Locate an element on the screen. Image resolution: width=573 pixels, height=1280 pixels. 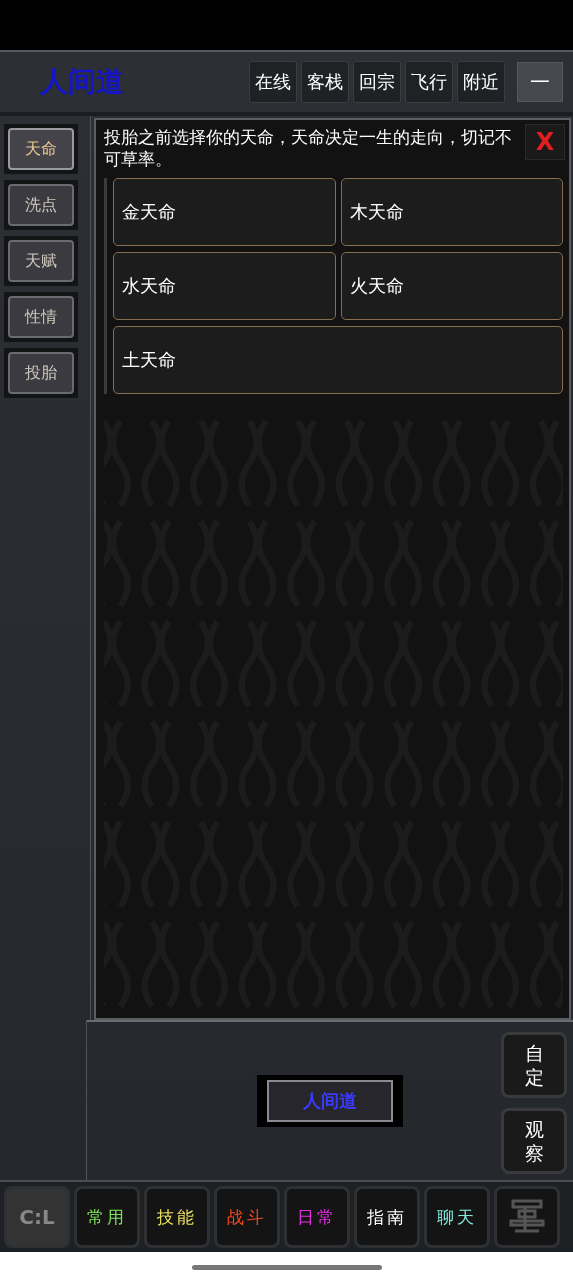
description-text: 投胎之前选择你的天命，天命决定一生的走向，切记不可草率。 is located at coordinates (308, 148).